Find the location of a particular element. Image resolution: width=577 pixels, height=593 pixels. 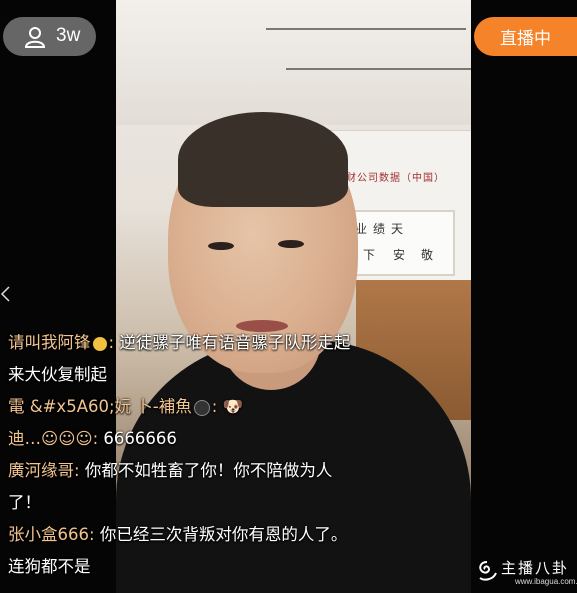

chat-message: 请叫我阿锋: 逆徒骡子唯有语音骡子队形走起 来大伙复制起 is located at coordinates (218, 359).